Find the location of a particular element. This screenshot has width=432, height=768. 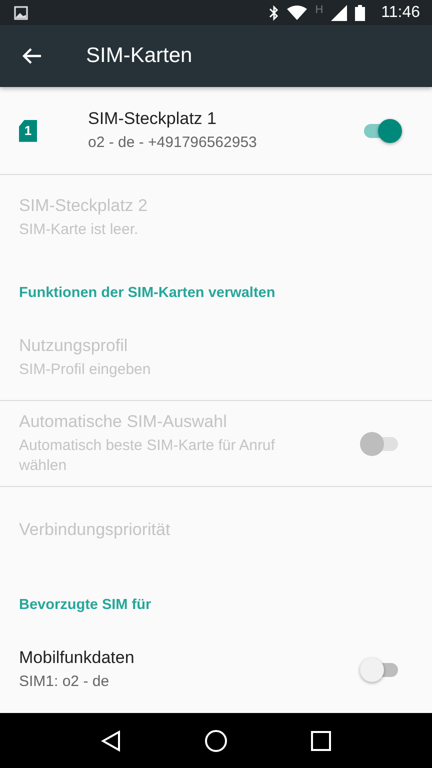

signal-icon is located at coordinates (339, 12).